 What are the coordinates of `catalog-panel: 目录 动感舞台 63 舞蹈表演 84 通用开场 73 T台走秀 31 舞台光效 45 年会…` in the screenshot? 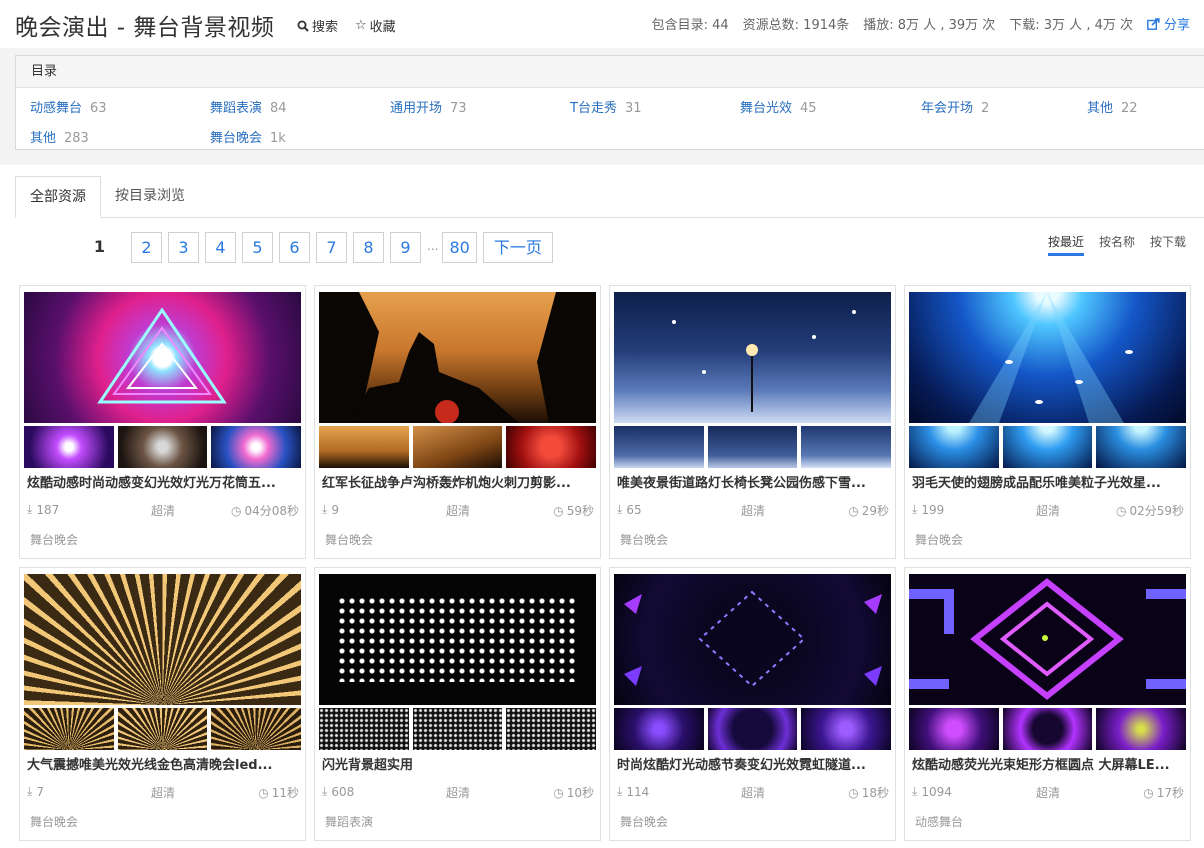 It's located at (609, 102).